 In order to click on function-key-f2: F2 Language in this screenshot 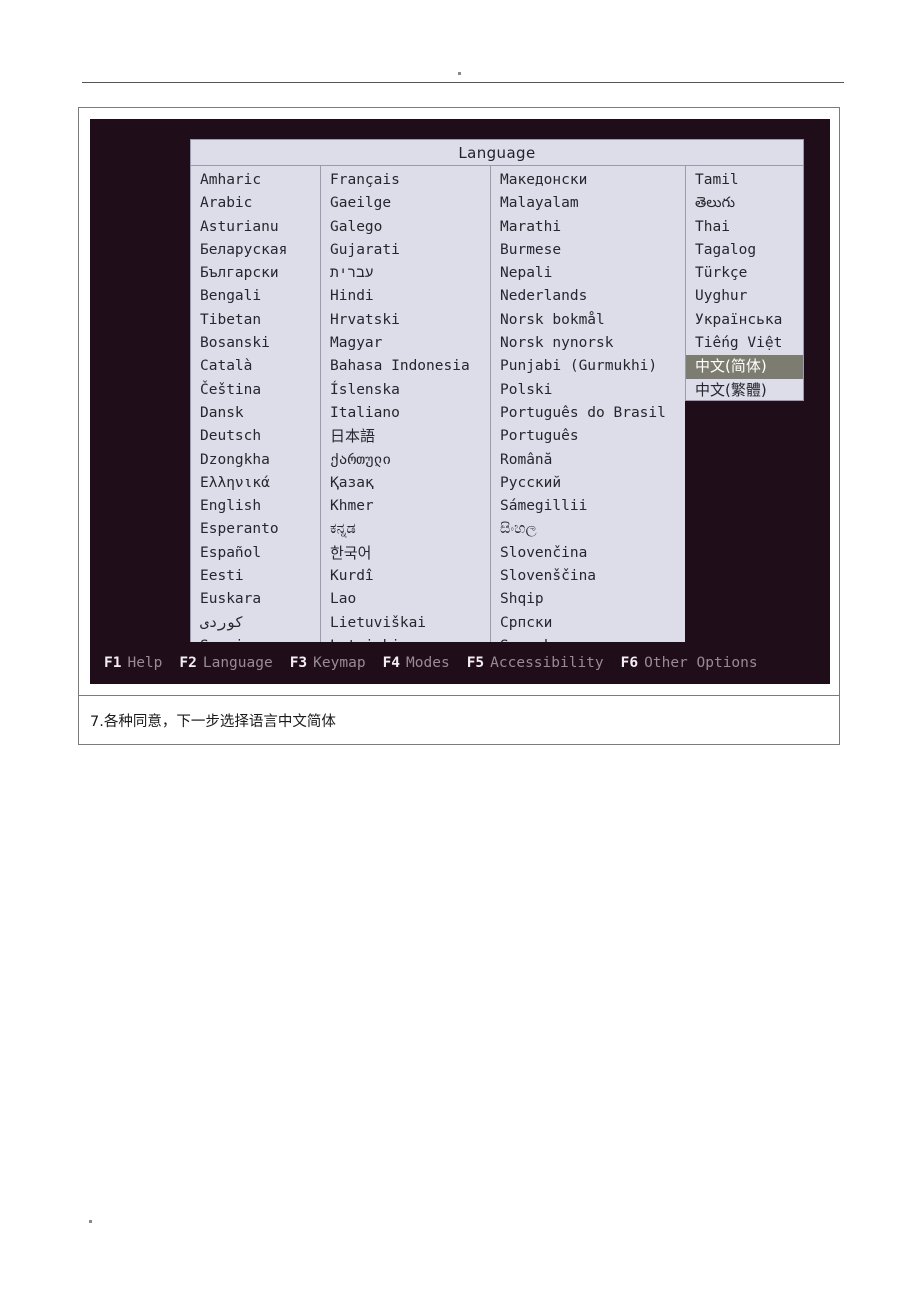, I will do `click(225, 663)`.